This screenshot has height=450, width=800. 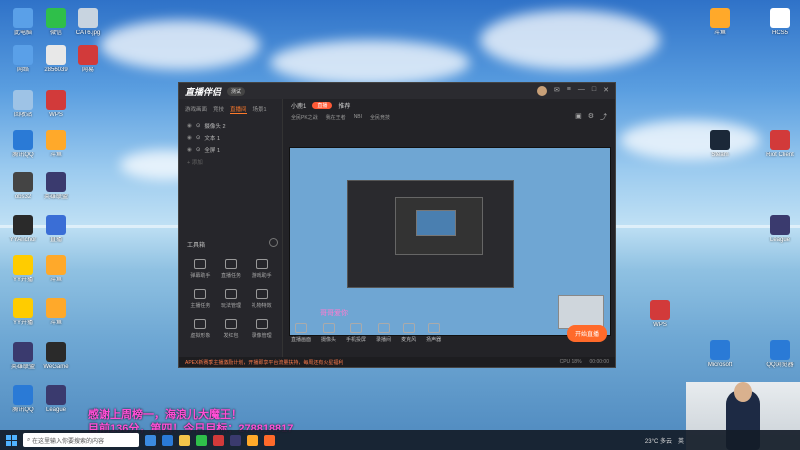 I want to click on control-label: 麦克风, so click(x=409, y=340).